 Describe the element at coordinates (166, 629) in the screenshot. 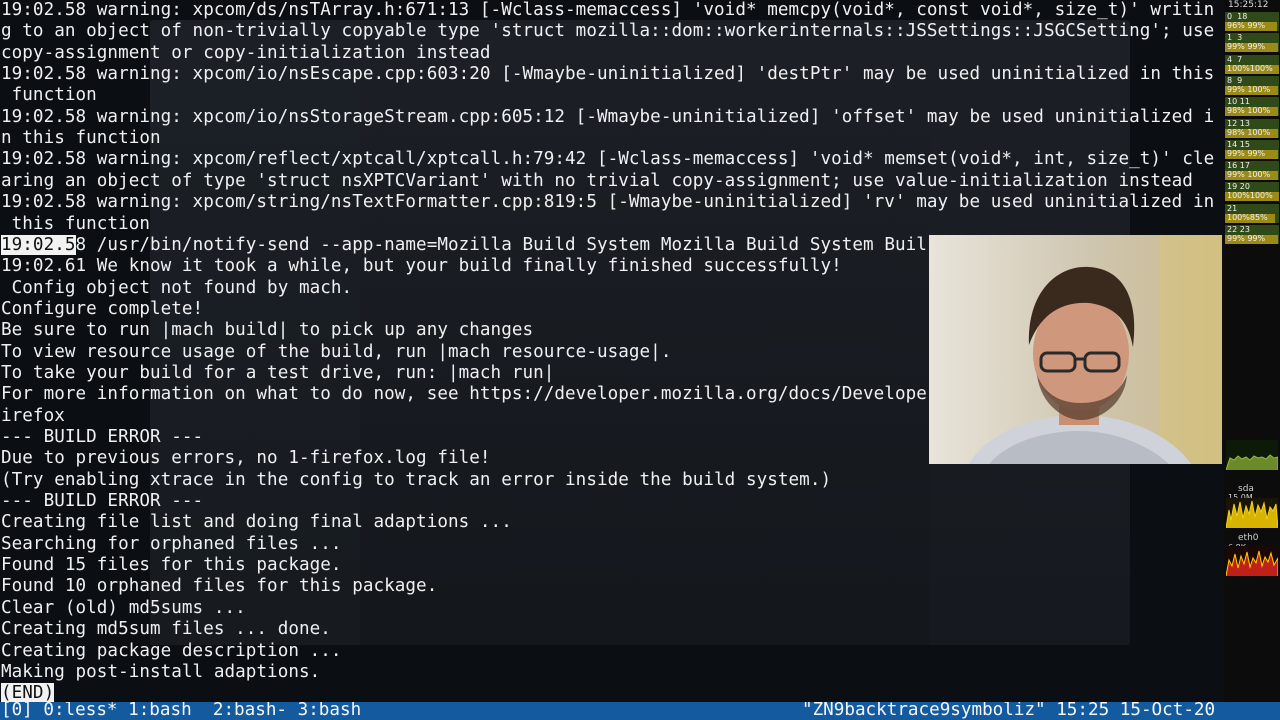

I see `terminal-line: Creating md5sum files ... done.` at that location.